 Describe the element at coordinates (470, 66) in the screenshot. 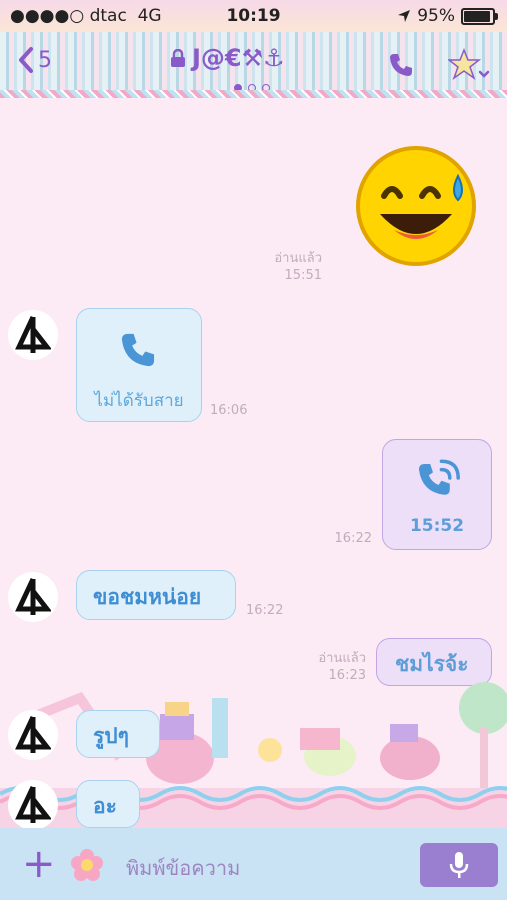

I see `menu-star-icon` at that location.